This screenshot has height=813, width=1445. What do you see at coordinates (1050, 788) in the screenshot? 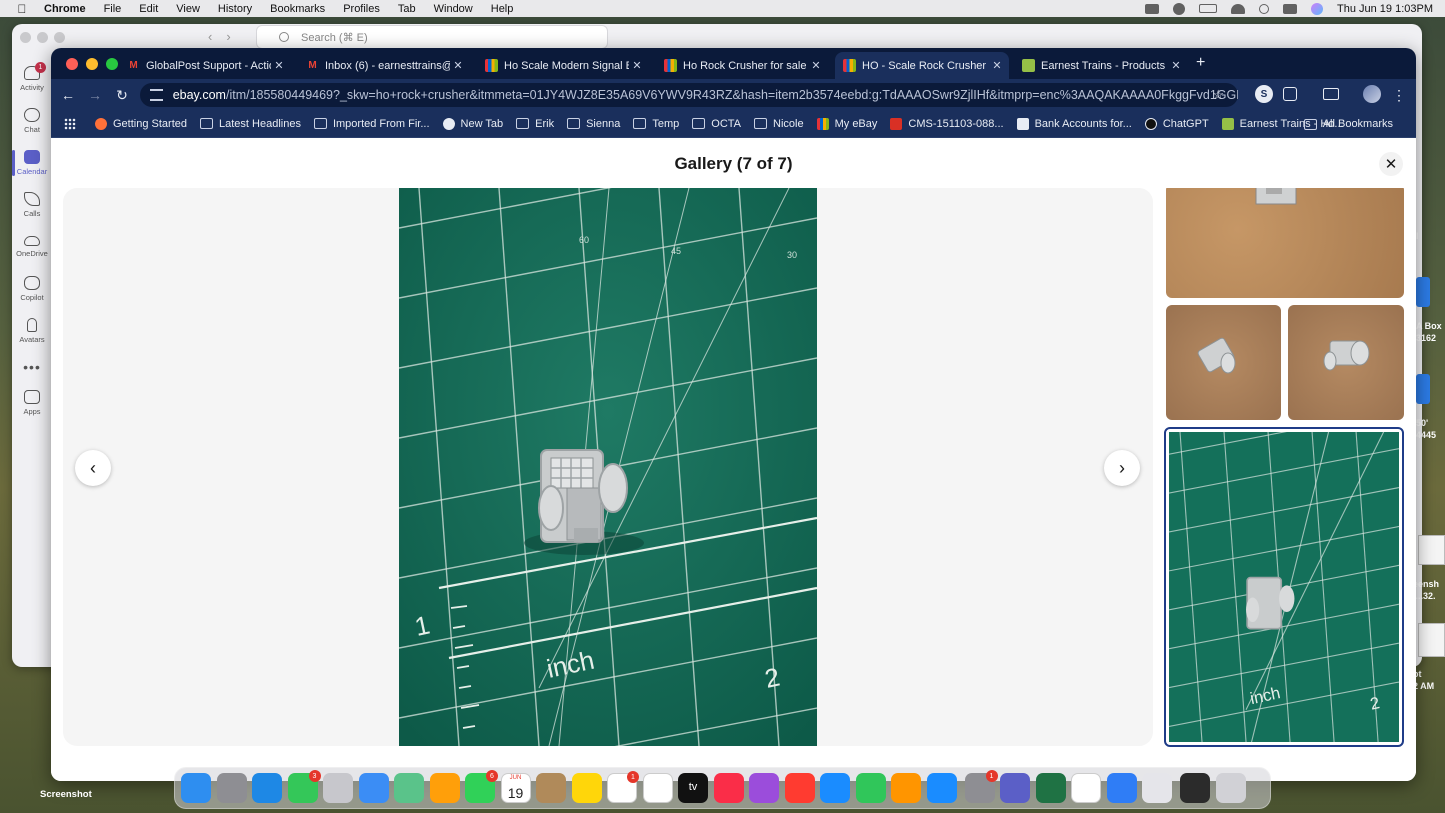
I see `excel-dock-icon` at bounding box center [1050, 788].